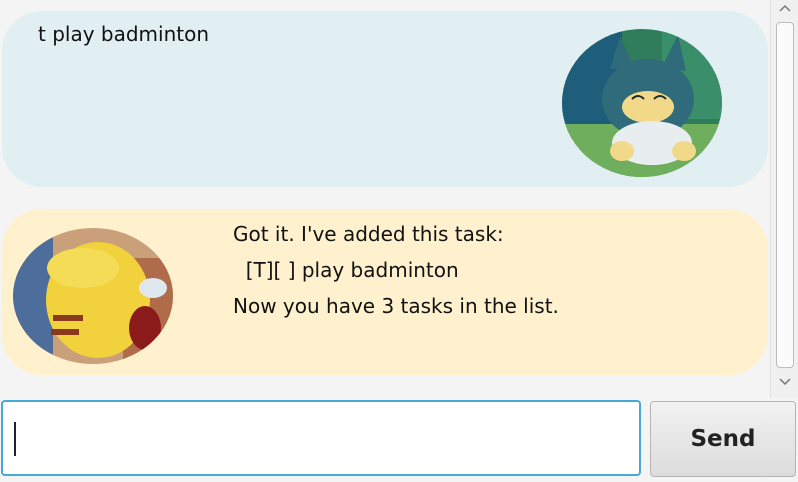 Image resolution: width=798 pixels, height=482 pixels. What do you see at coordinates (723, 439) in the screenshot?
I see `send-button: Send` at bounding box center [723, 439].